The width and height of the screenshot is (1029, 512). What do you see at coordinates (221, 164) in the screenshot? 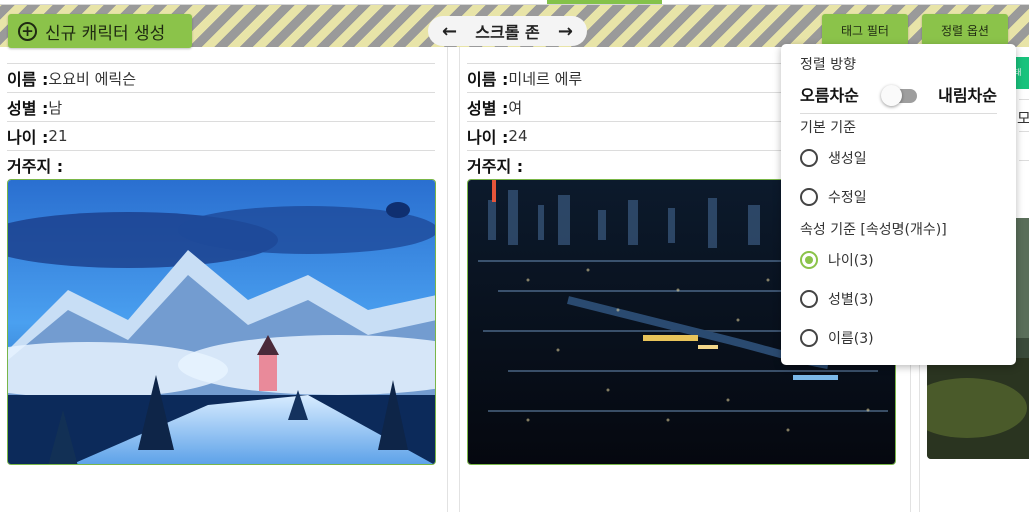
I see `residence-row: 거주지 :` at bounding box center [221, 164].